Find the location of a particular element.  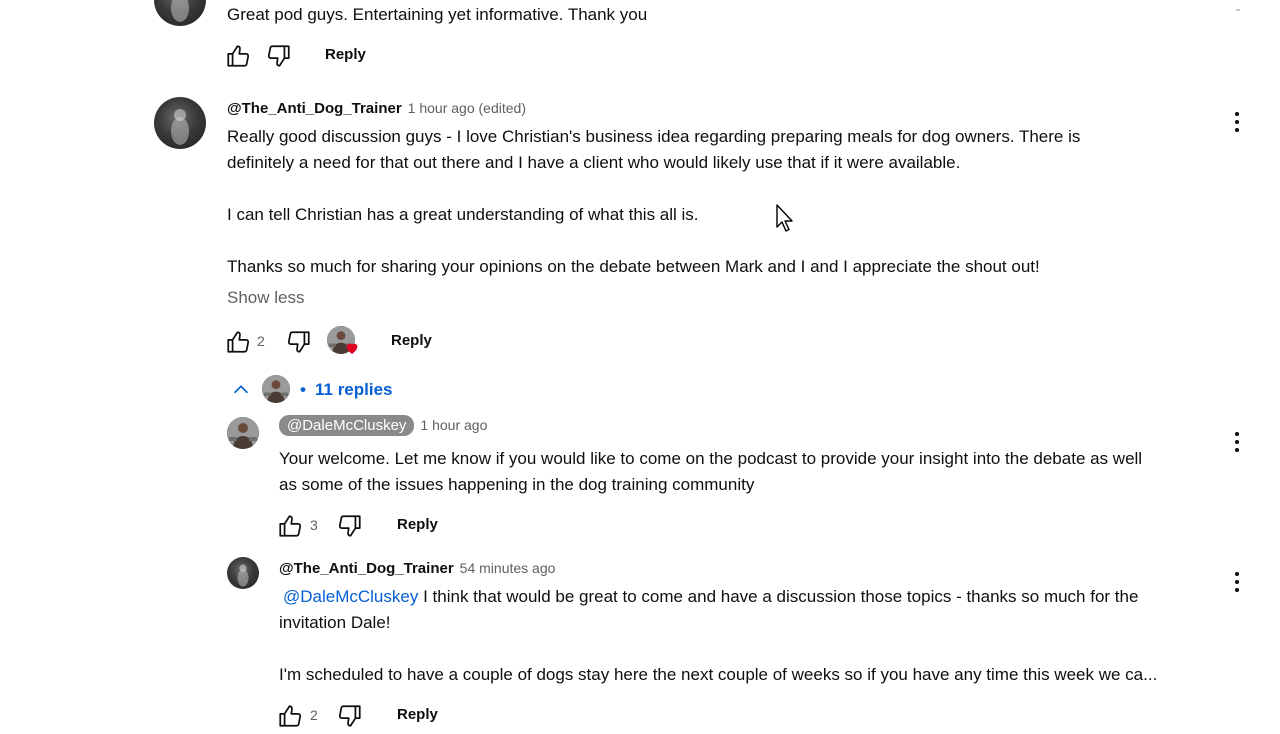

replies-count: 11 replies is located at coordinates (354, 390).